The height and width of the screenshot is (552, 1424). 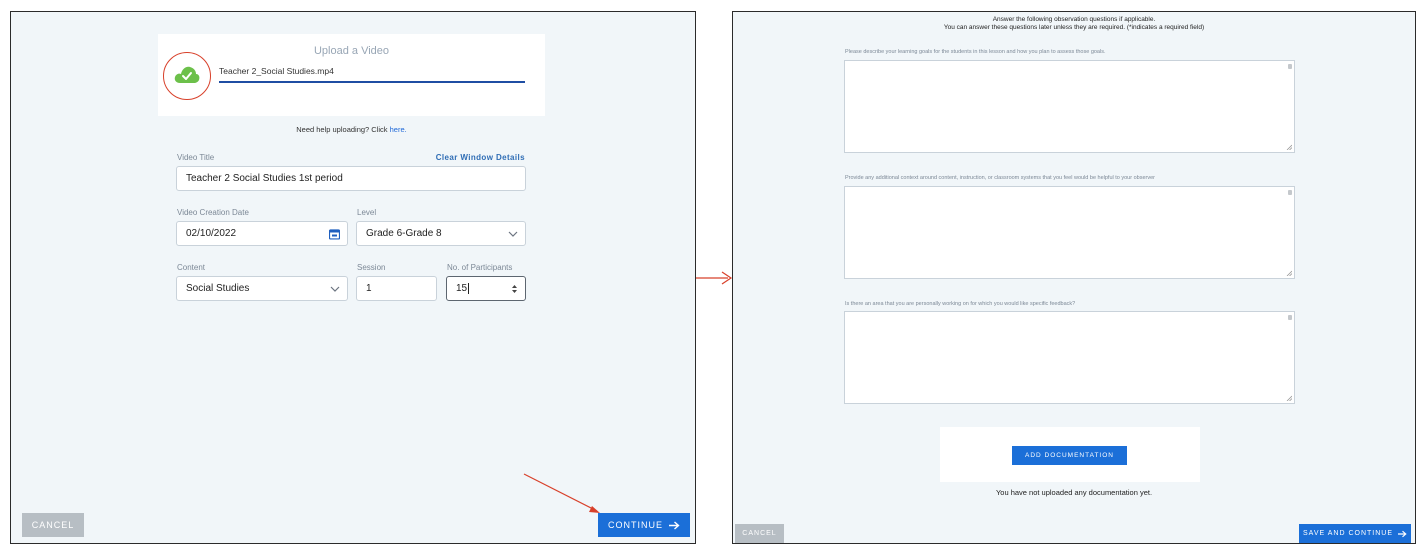 I want to click on documentation-card: ADD DOCUMENTATION, so click(x=1070, y=454).